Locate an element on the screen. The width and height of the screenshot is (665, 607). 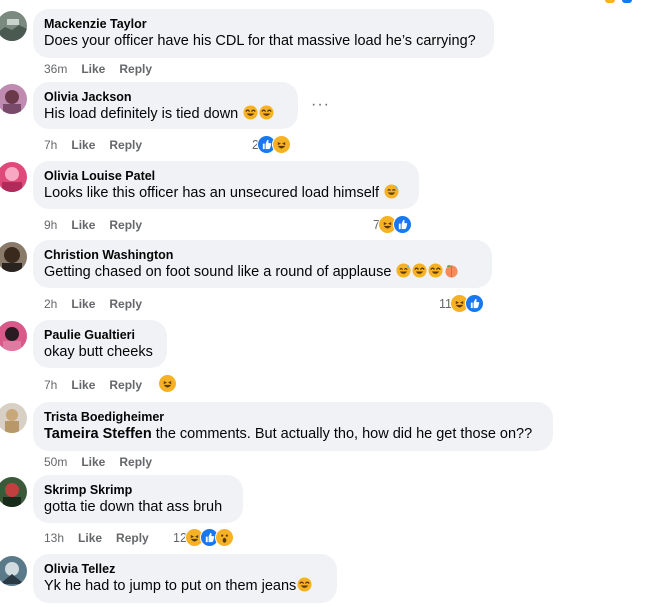
comment-actions: 9h Like Reply is located at coordinates (100, 225).